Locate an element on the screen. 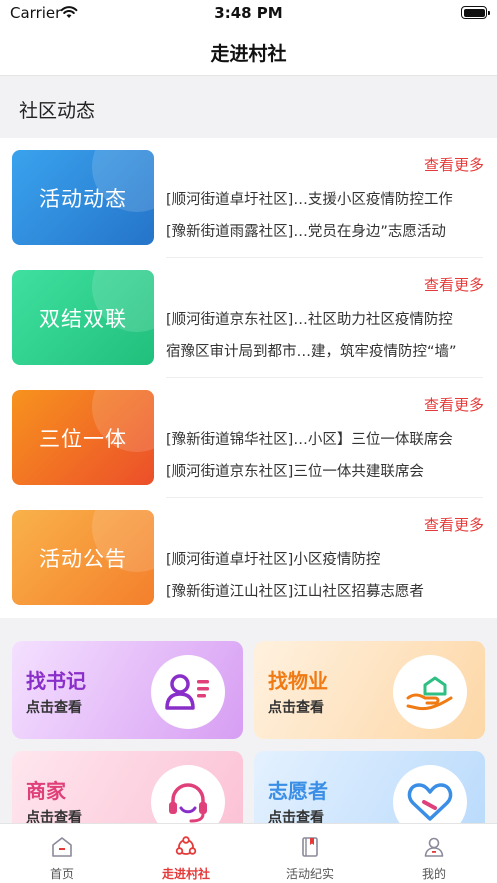 The width and height of the screenshot is (497, 883). news-item: 宿豫区审计局到都市…建，筑牢疫情防控“墙” is located at coordinates (324, 350).